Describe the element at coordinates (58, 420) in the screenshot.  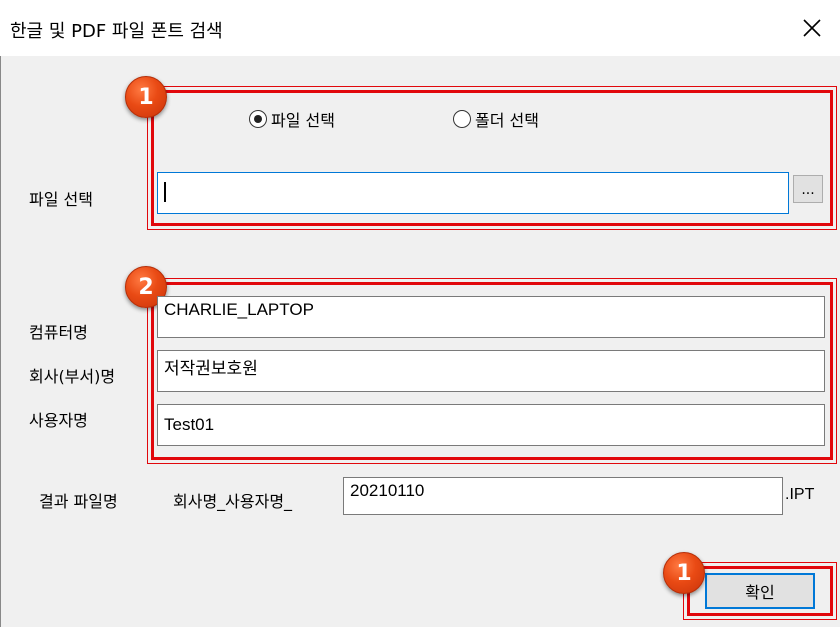
I see `user-name-label: 사용자명` at that location.